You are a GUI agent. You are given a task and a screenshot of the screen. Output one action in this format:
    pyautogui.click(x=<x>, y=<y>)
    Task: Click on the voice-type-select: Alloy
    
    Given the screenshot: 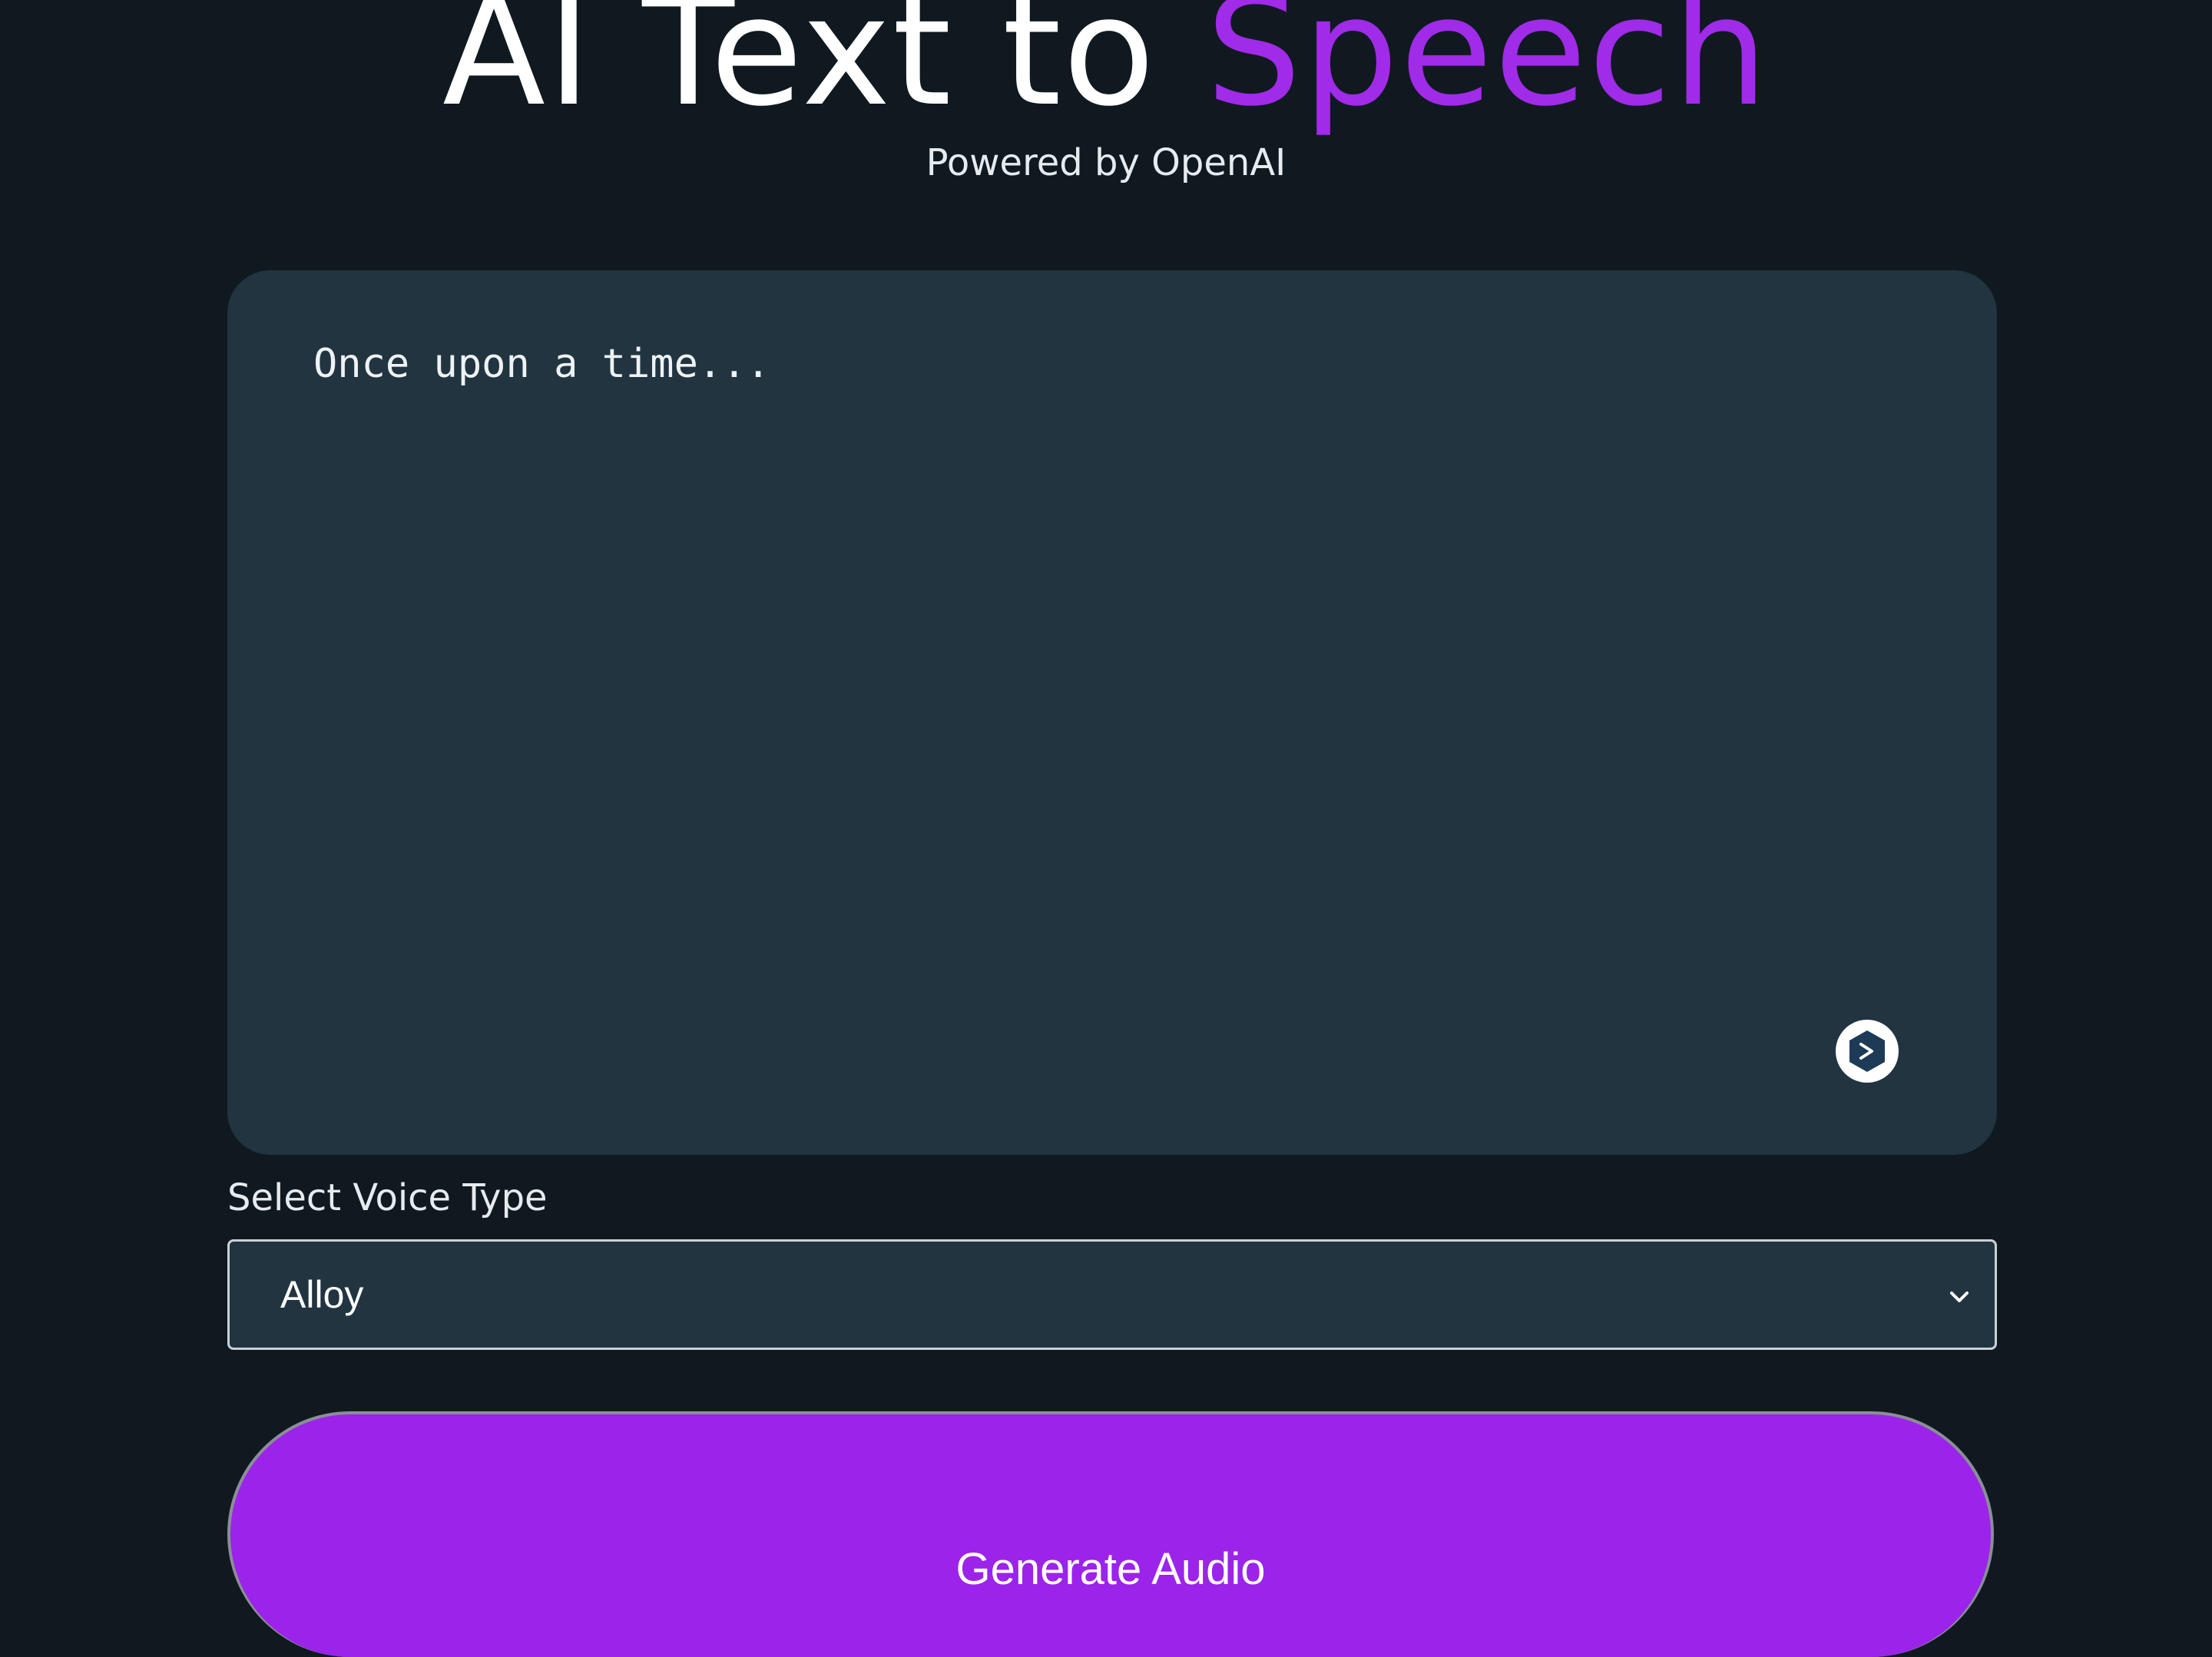 What is the action you would take?
    pyautogui.click(x=1112, y=1294)
    